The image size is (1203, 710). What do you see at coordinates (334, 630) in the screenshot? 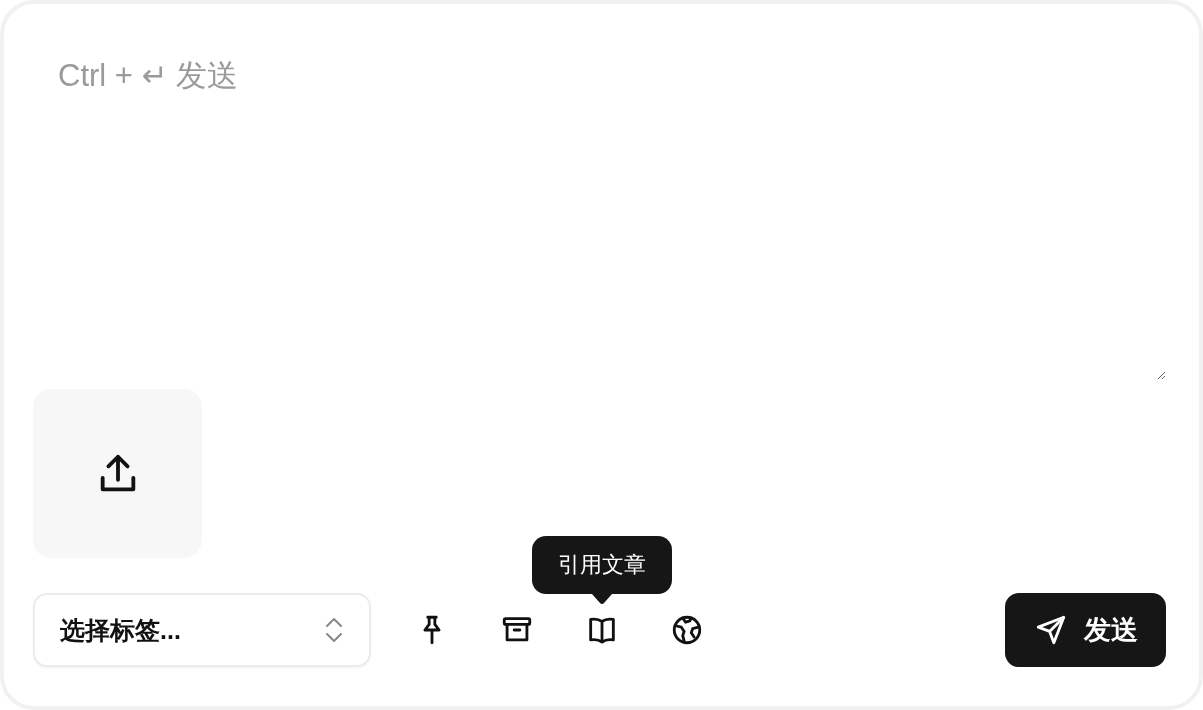
I see `chevron-up-down-icon` at bounding box center [334, 630].